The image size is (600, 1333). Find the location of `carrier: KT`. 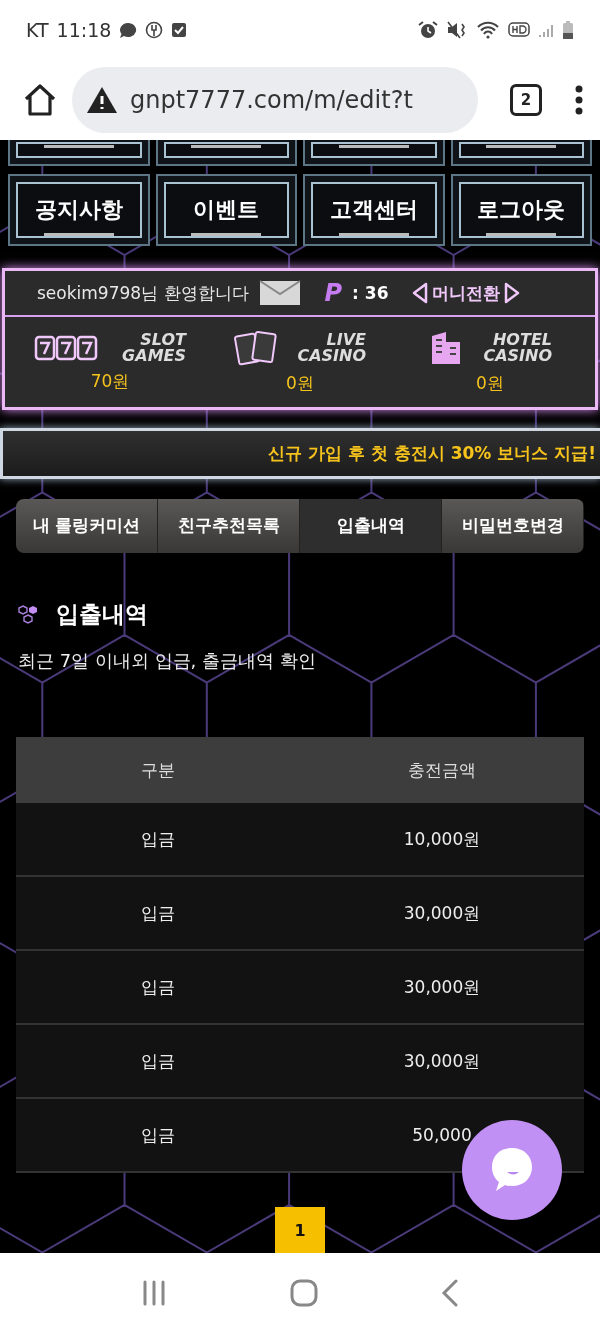

carrier: KT is located at coordinates (37, 30).